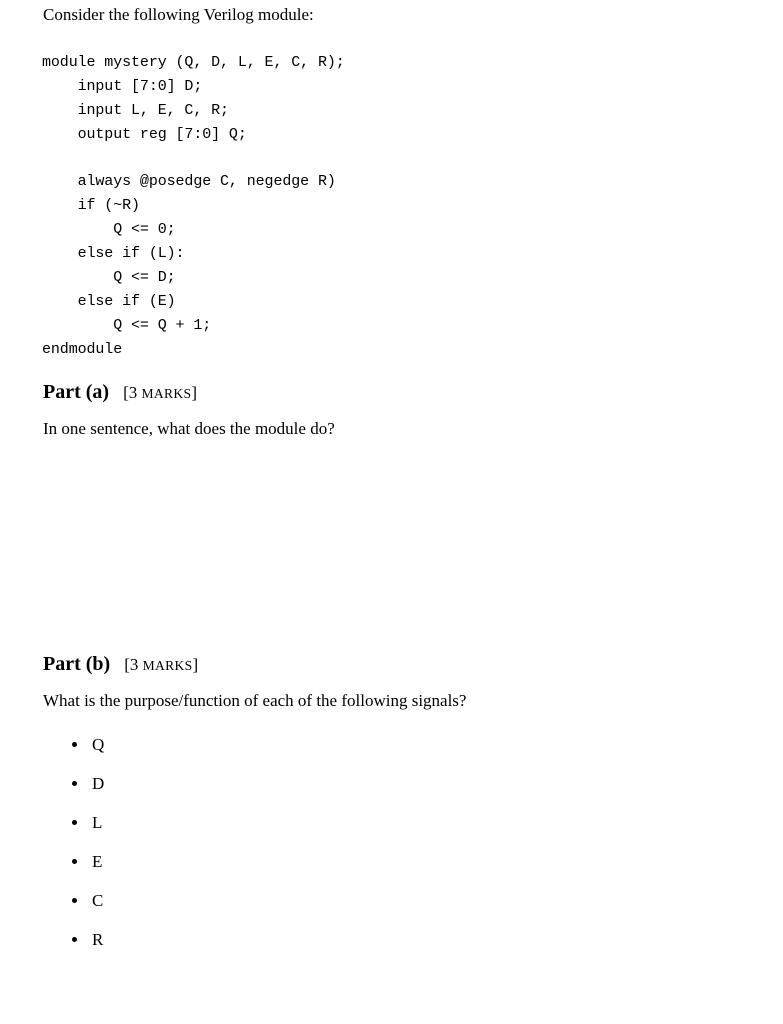 This screenshot has height=1024, width=783. I want to click on signal-label: R, so click(98, 939).